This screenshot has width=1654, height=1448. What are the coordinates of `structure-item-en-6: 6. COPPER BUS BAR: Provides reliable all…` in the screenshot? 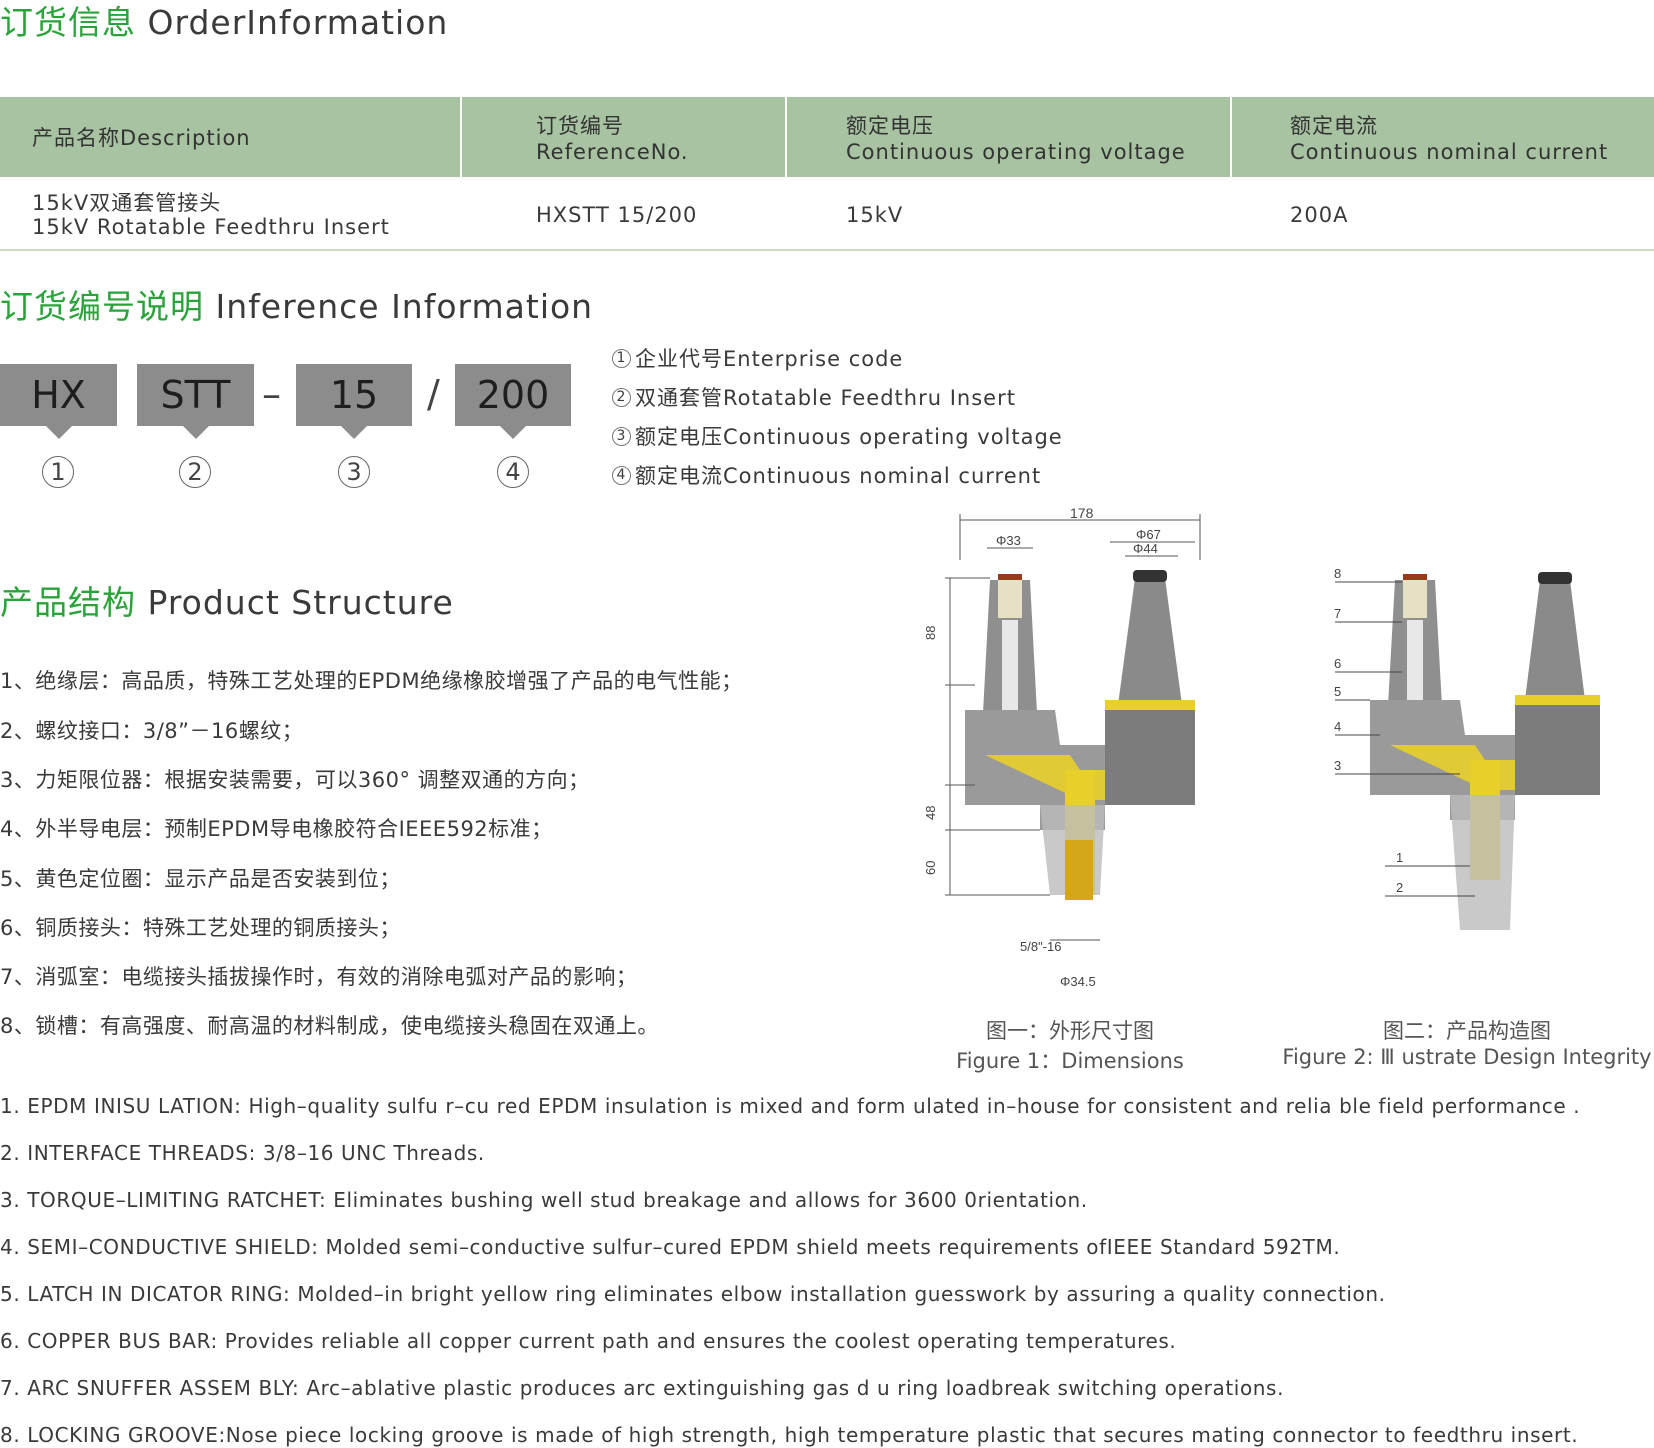 It's located at (588, 1341).